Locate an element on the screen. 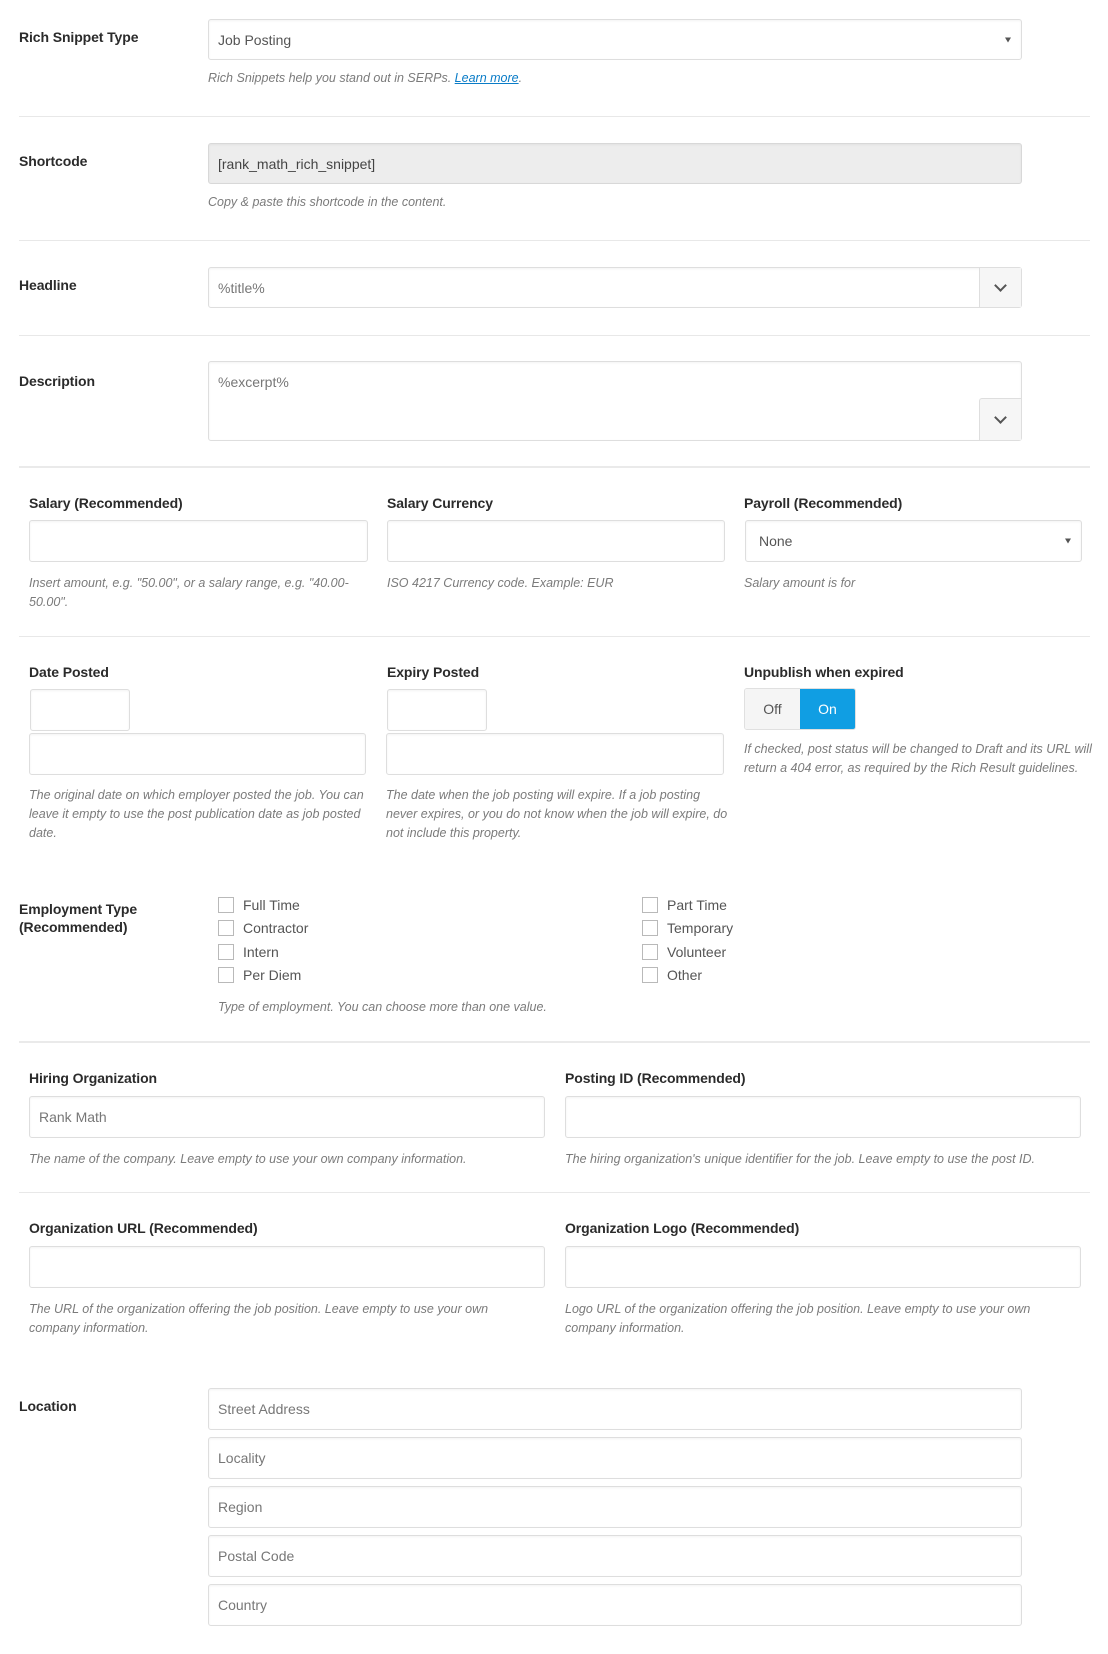 This screenshot has width=1108, height=1654. checkbox-label: Other is located at coordinates (685, 975).